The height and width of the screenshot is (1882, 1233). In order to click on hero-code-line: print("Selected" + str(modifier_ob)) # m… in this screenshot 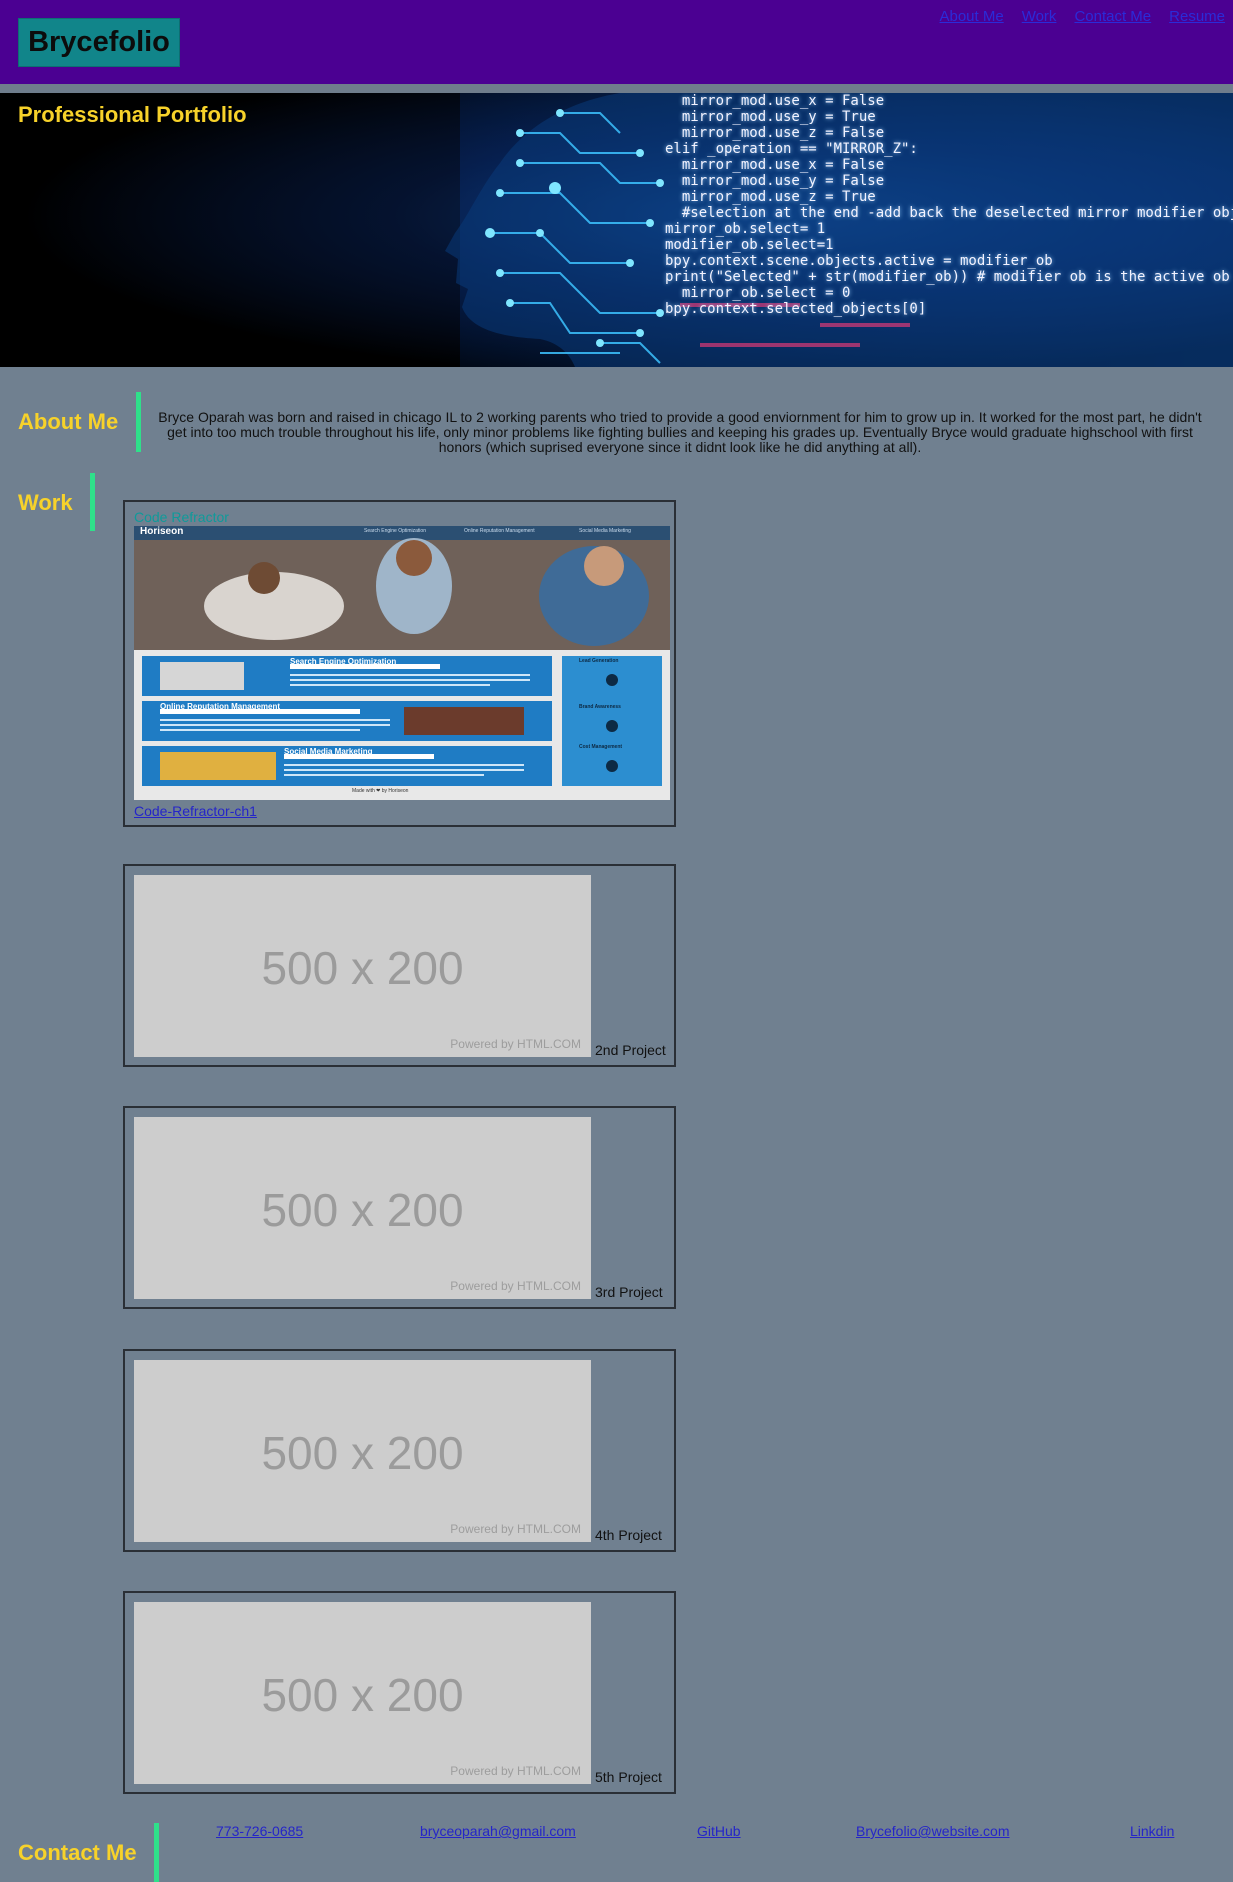, I will do `click(947, 277)`.